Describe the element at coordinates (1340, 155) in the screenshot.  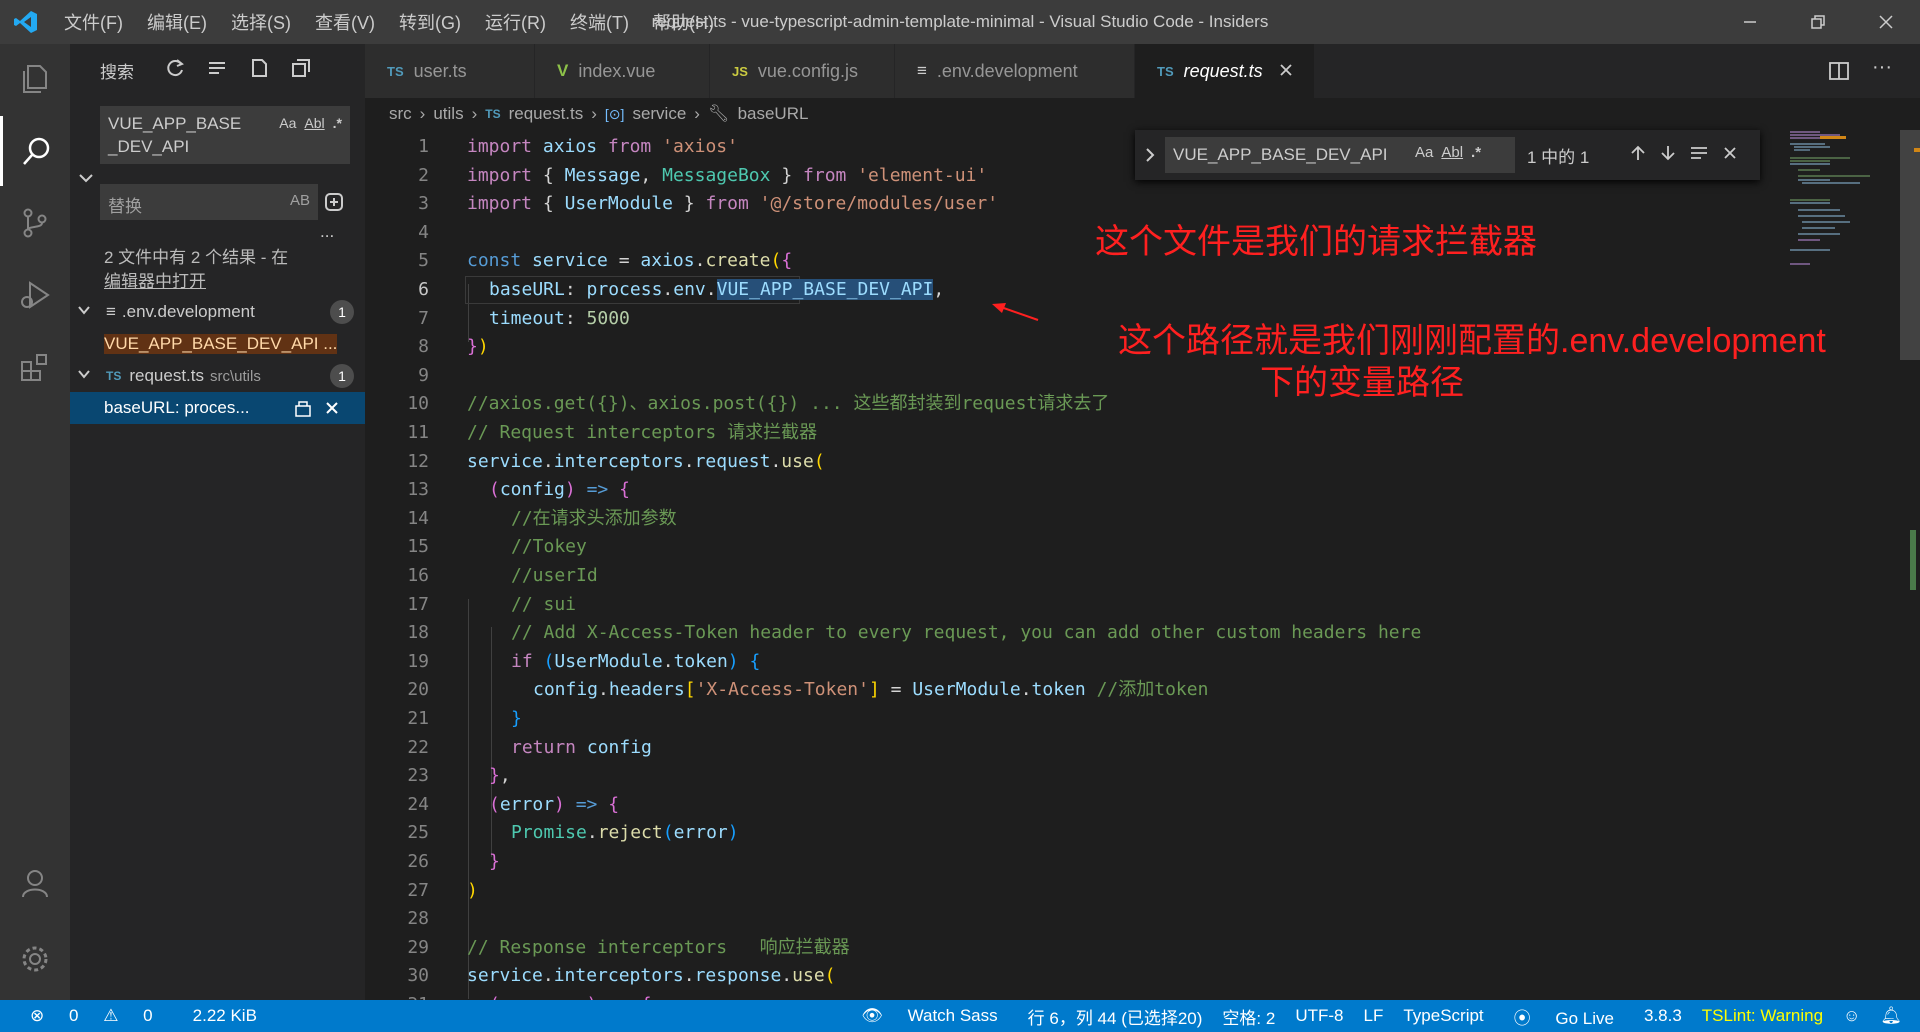
I see `find-input: VUE_APP_BASE_DEV_API Aa Abl .*` at that location.